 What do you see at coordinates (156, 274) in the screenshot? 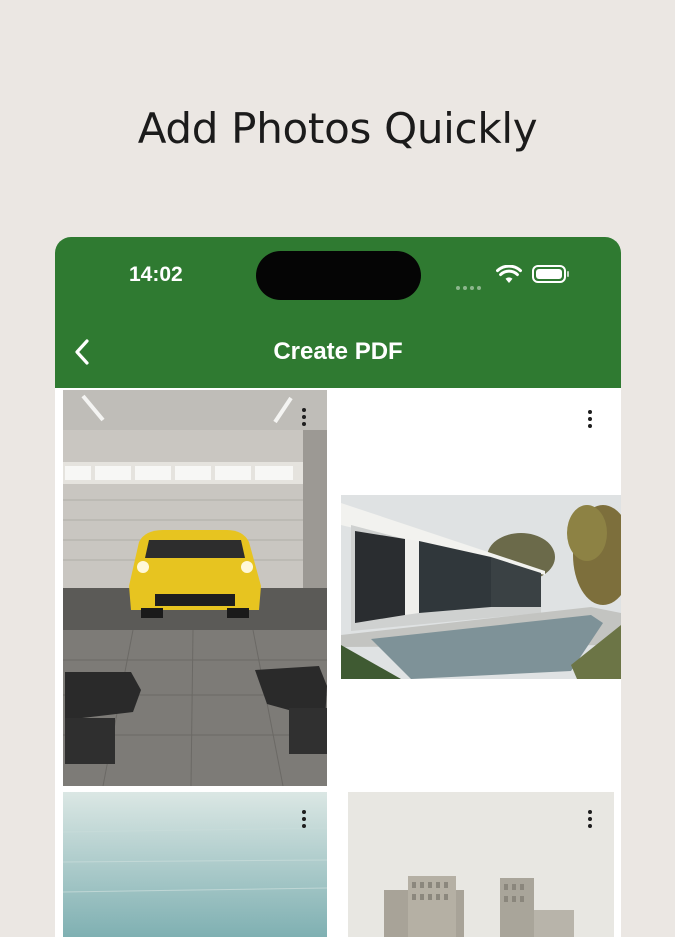
I see `status-time: 14:02` at bounding box center [156, 274].